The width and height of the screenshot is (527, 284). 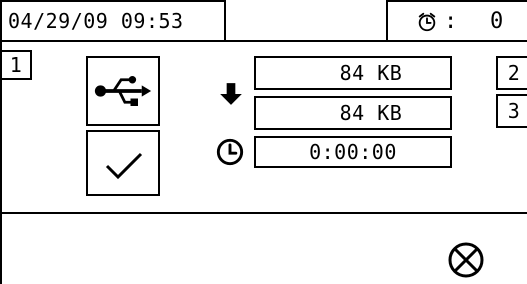 I want to click on confirm-button, so click(x=123, y=163).